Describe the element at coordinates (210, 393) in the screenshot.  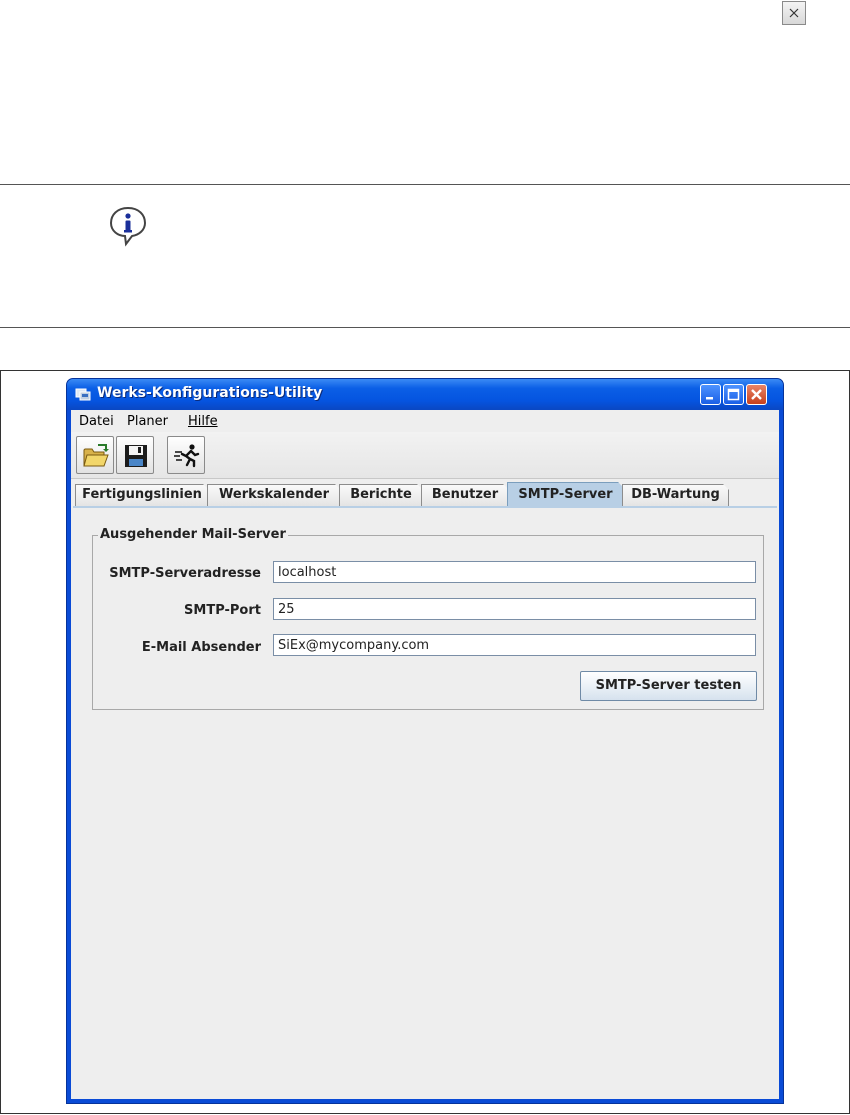
I see `window-title: Werks-Konfigurations-Utility` at that location.